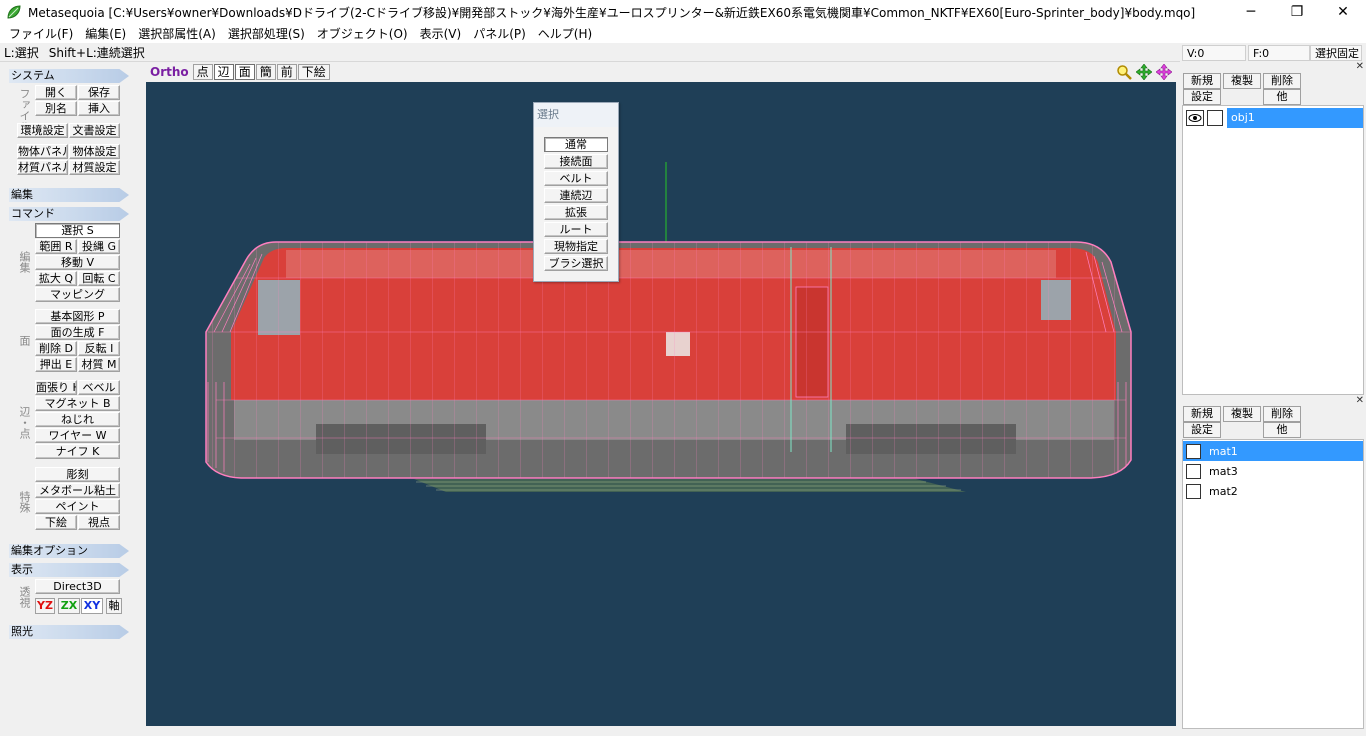 The width and height of the screenshot is (1366, 736). What do you see at coordinates (1242, 414) in the screenshot?
I see `material-duplicate-button: 複製` at bounding box center [1242, 414].